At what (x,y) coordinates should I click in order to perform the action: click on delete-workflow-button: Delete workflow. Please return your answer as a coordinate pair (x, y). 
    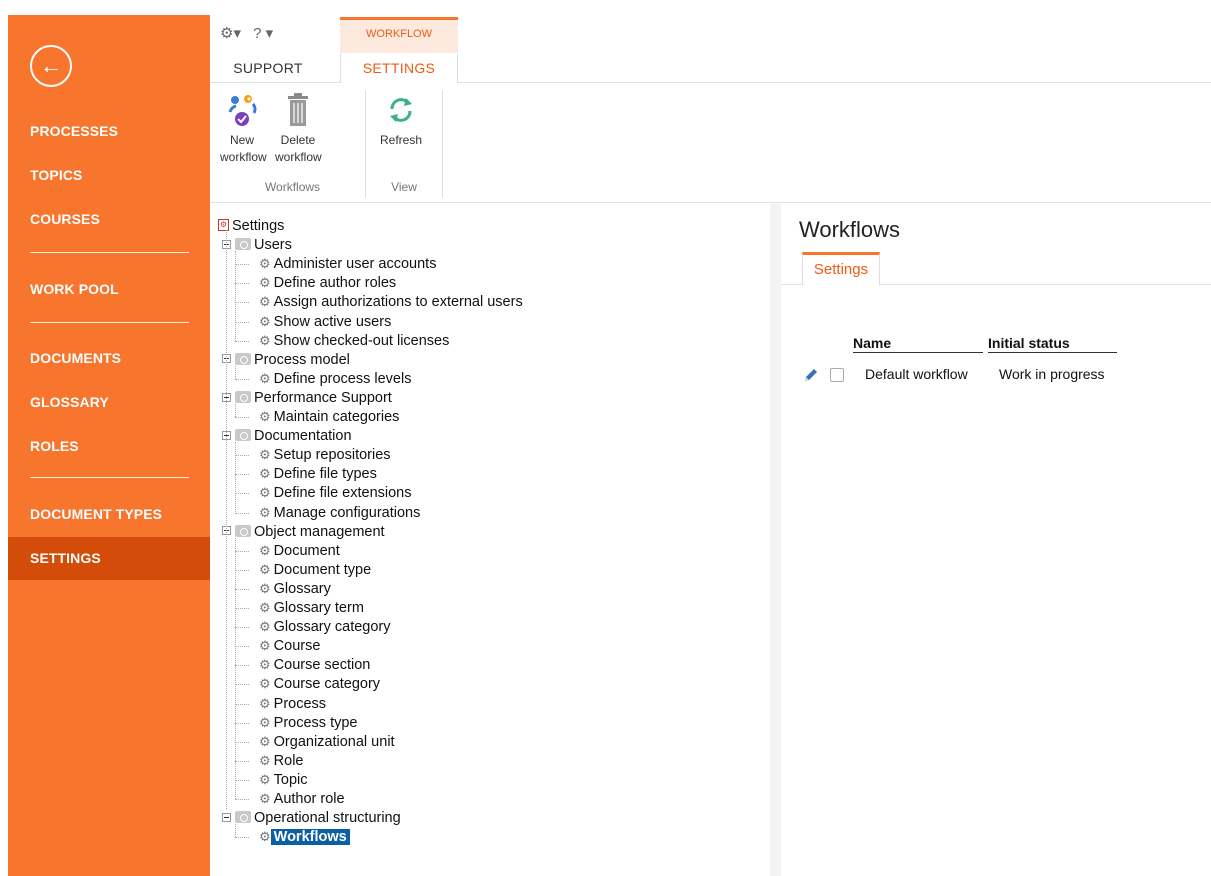
    Looking at the image, I should click on (298, 129).